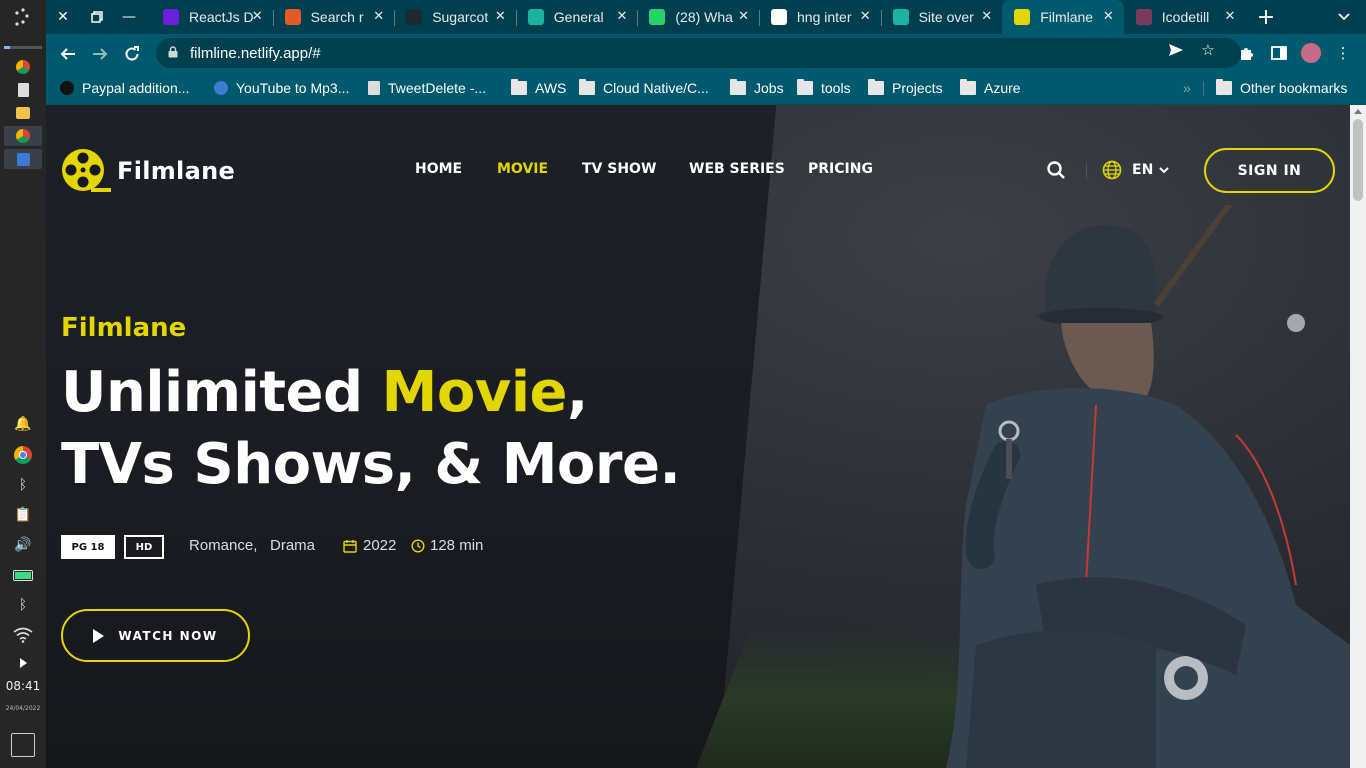  Describe the element at coordinates (757, 88) in the screenshot. I see `bookmark-folder: Jobs` at that location.